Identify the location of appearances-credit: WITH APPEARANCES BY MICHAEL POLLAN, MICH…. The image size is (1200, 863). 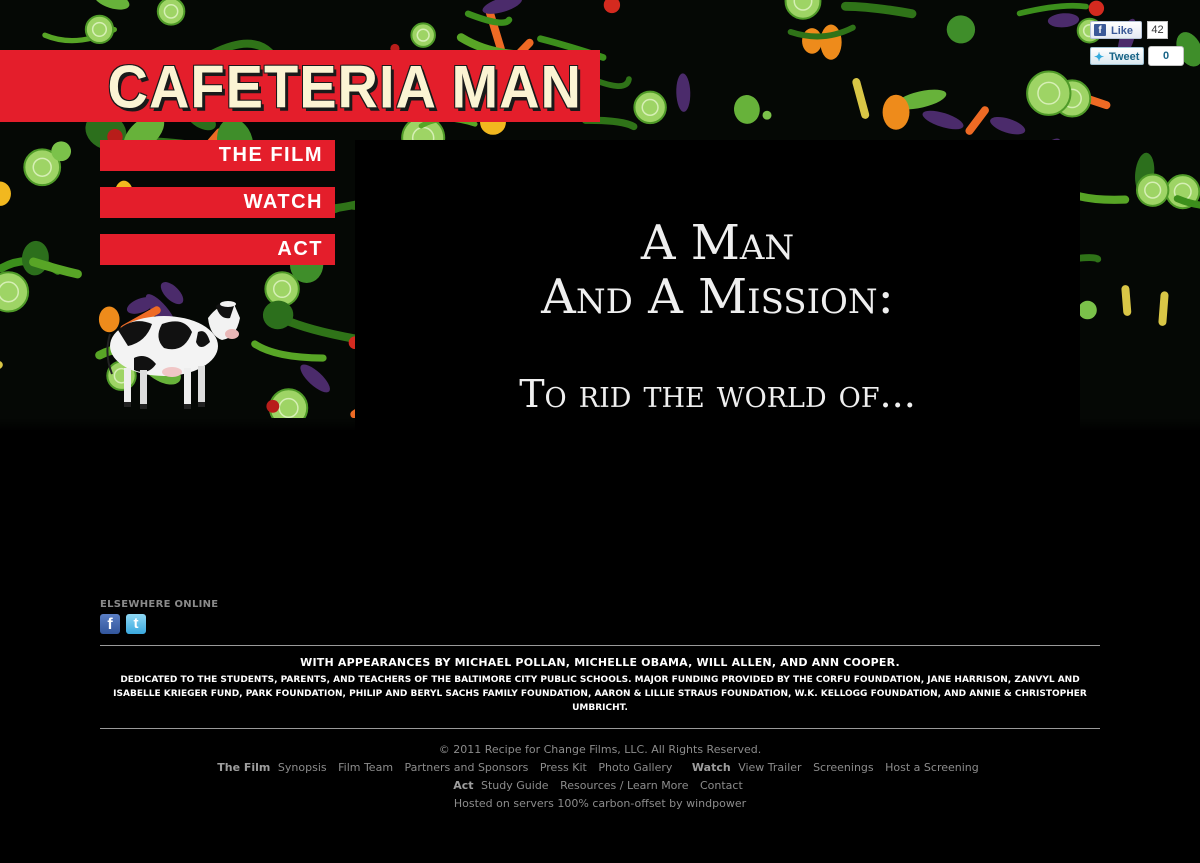
(600, 662).